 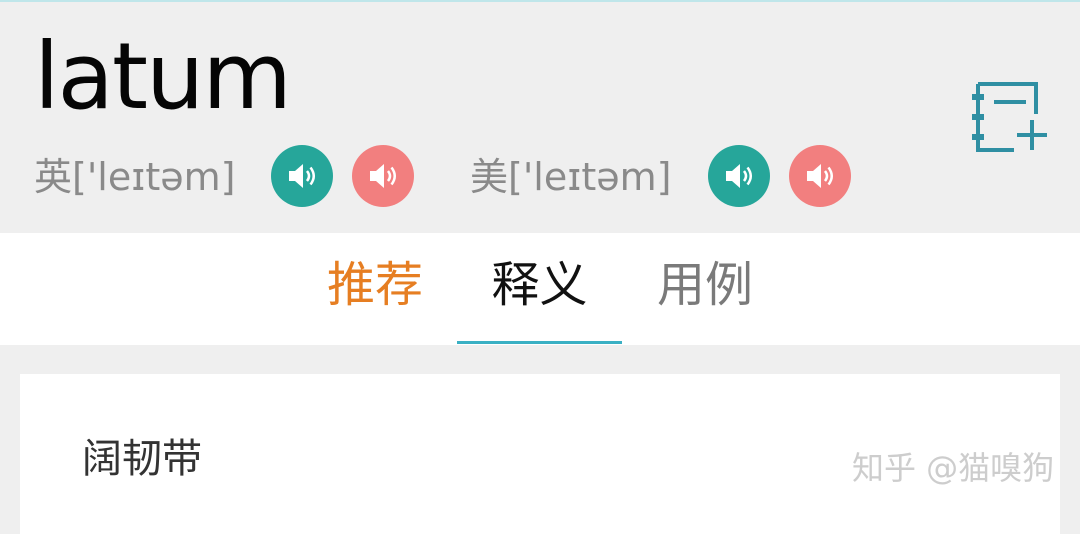 I want to click on definition-text: 阔韧带, so click(x=142, y=459).